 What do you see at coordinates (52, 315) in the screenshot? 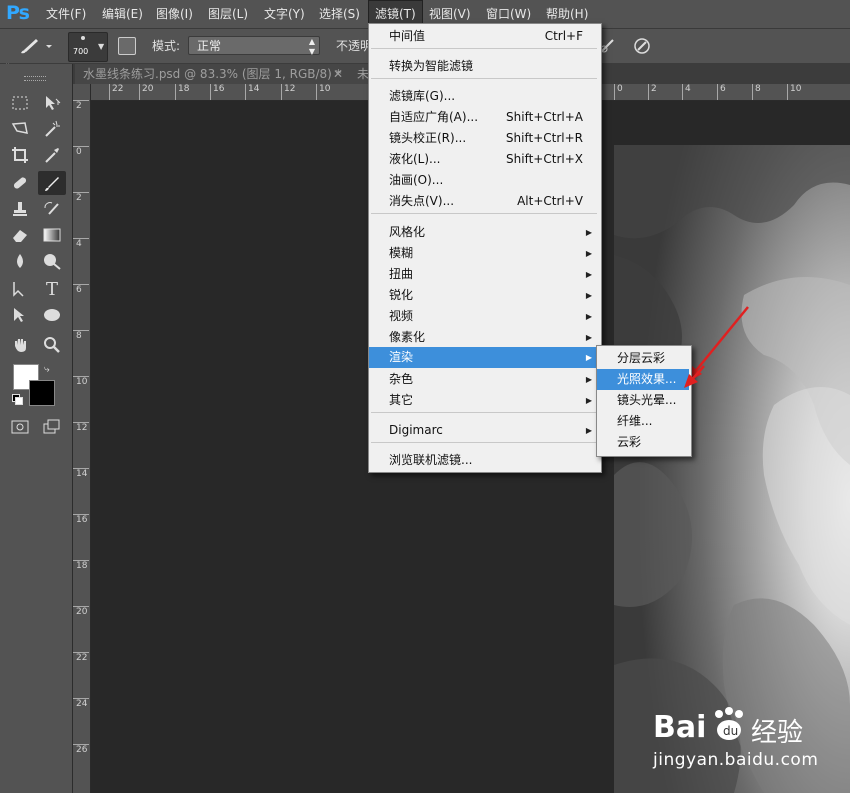
I see `ellipse-tool-icon` at bounding box center [52, 315].